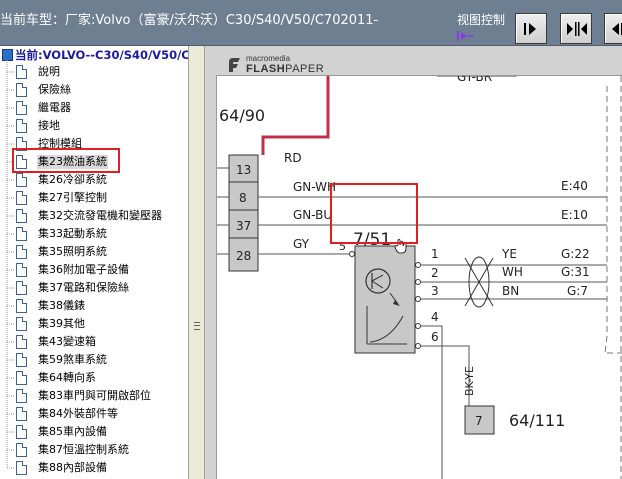 Image resolution: width=622 pixels, height=479 pixels. I want to click on previous-page-button, so click(613, 28).